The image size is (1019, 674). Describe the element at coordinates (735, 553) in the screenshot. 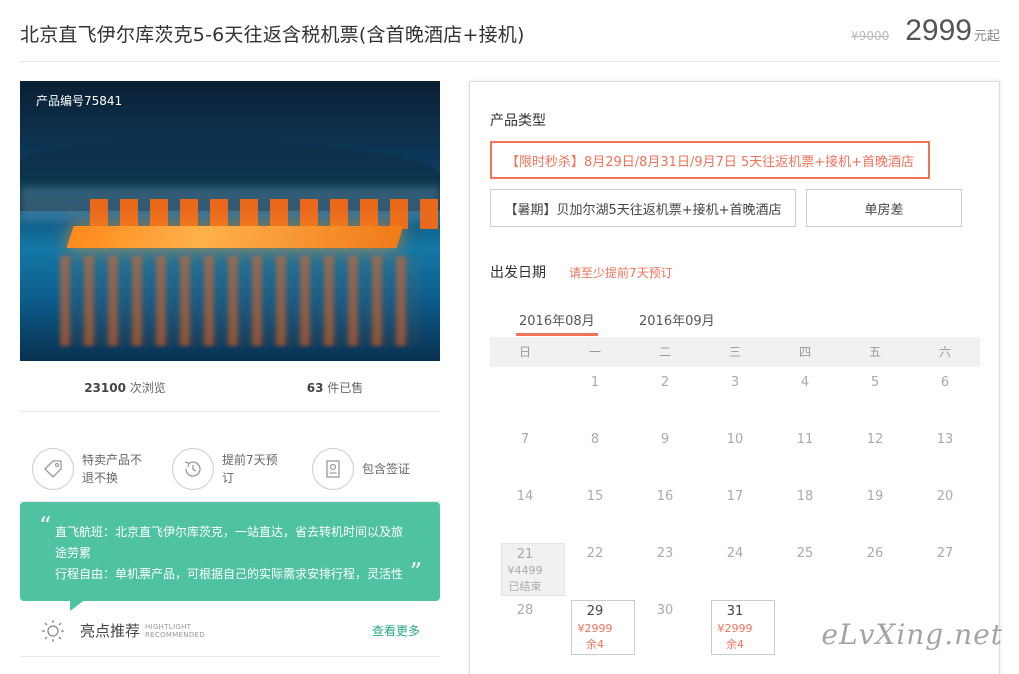

I see `calendar-day: 24` at that location.